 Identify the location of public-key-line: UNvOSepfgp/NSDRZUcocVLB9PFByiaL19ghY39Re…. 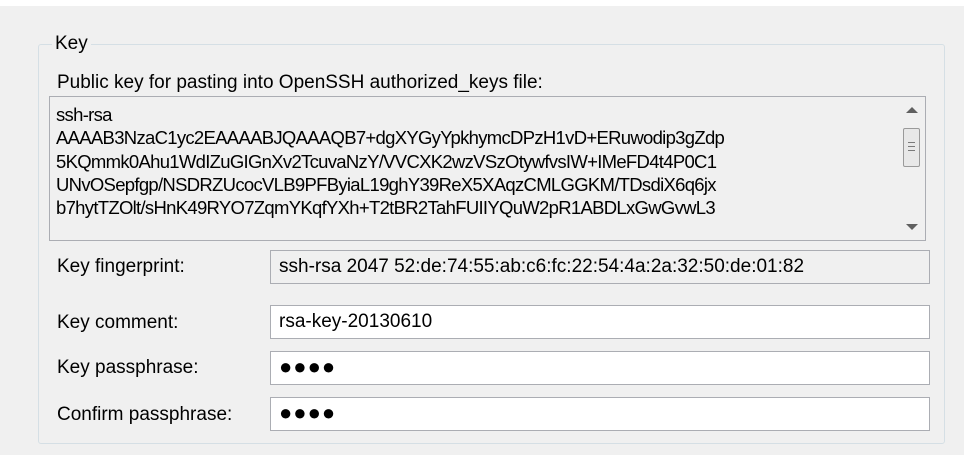
(386, 184).